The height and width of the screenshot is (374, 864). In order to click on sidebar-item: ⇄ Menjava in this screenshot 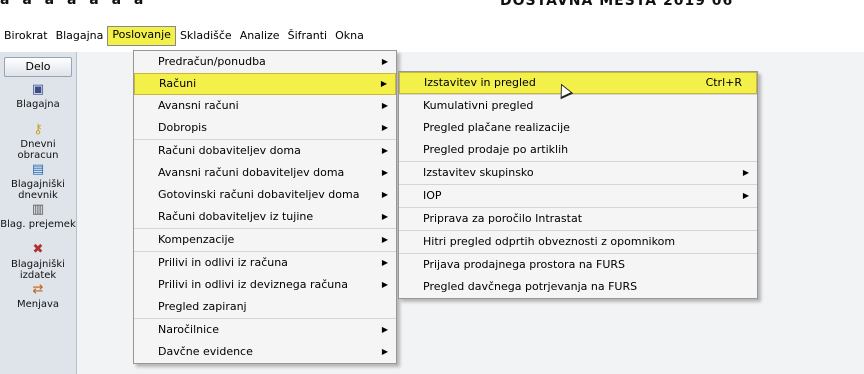, I will do `click(38, 301)`.